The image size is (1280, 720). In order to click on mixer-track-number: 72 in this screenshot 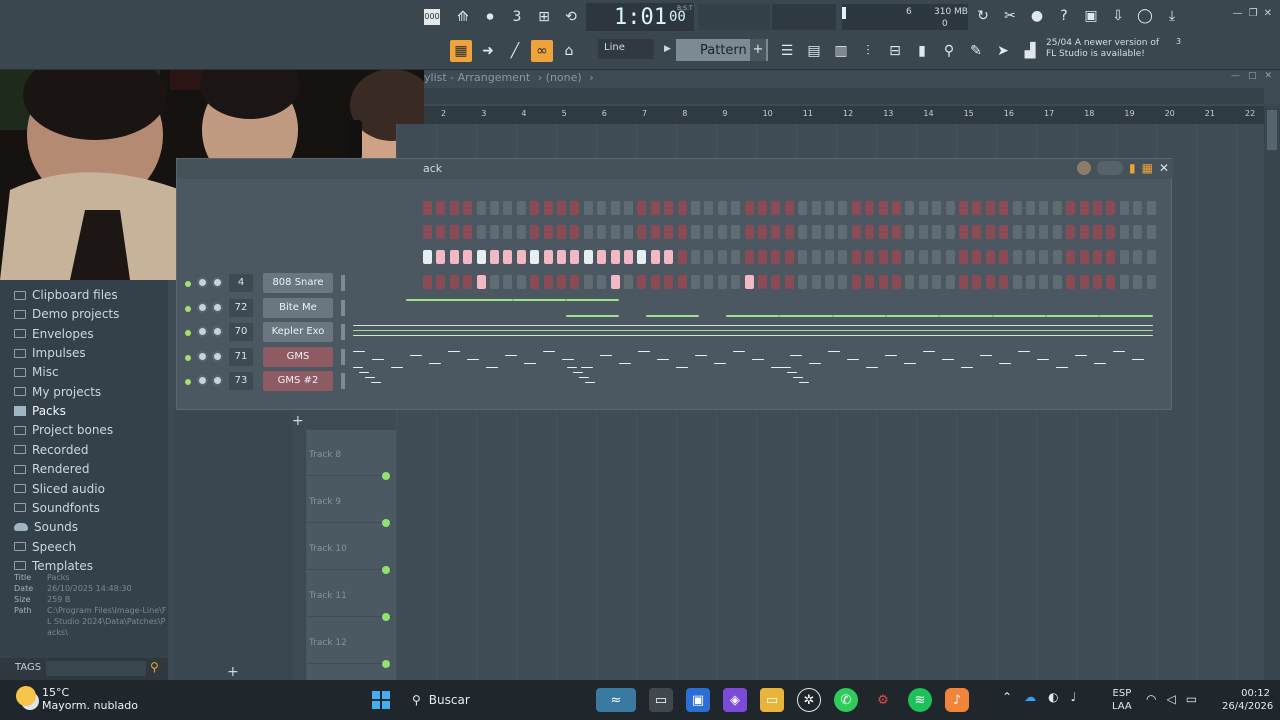, I will do `click(241, 307)`.